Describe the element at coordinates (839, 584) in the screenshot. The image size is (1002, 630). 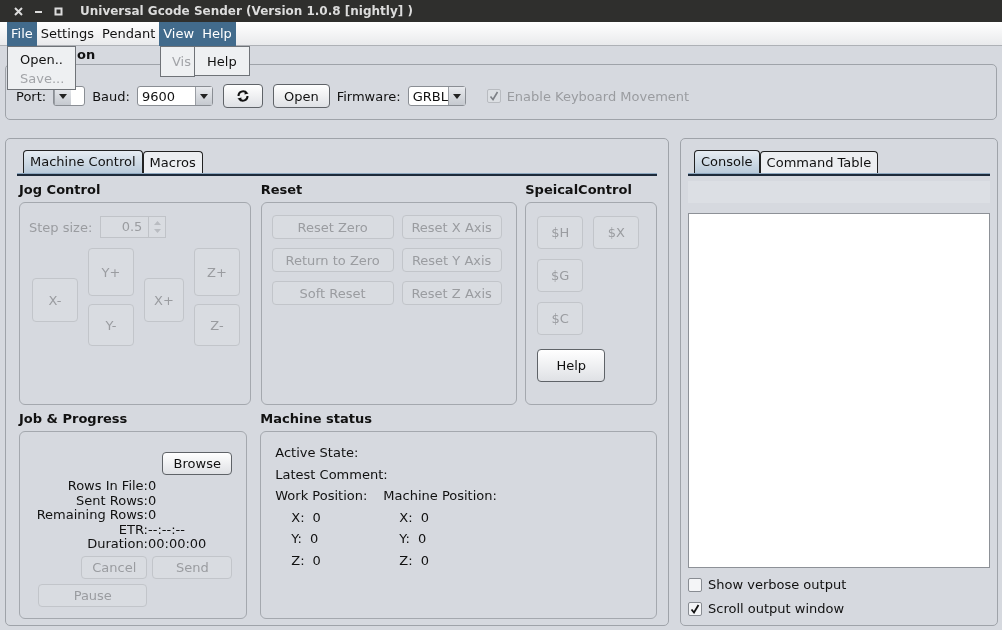
I see `option-checkbox: Show verbose output` at that location.